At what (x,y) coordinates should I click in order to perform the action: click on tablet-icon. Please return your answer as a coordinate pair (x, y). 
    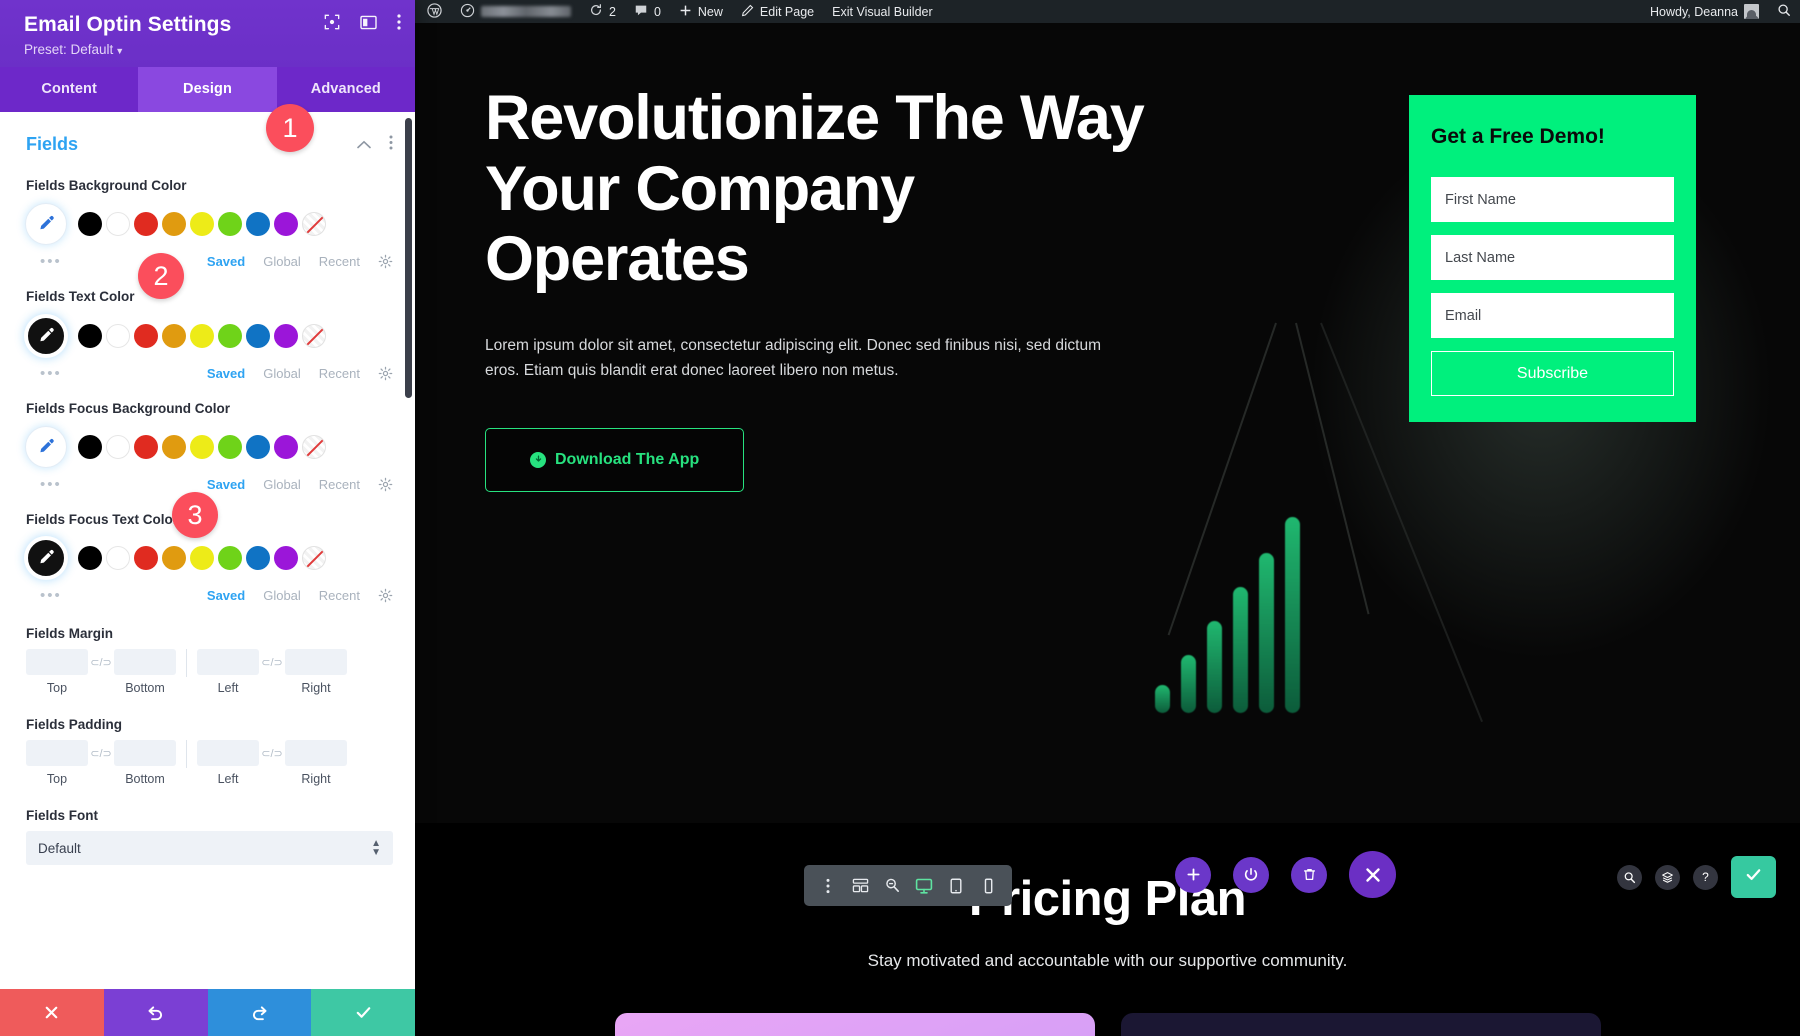
    Looking at the image, I should click on (956, 885).